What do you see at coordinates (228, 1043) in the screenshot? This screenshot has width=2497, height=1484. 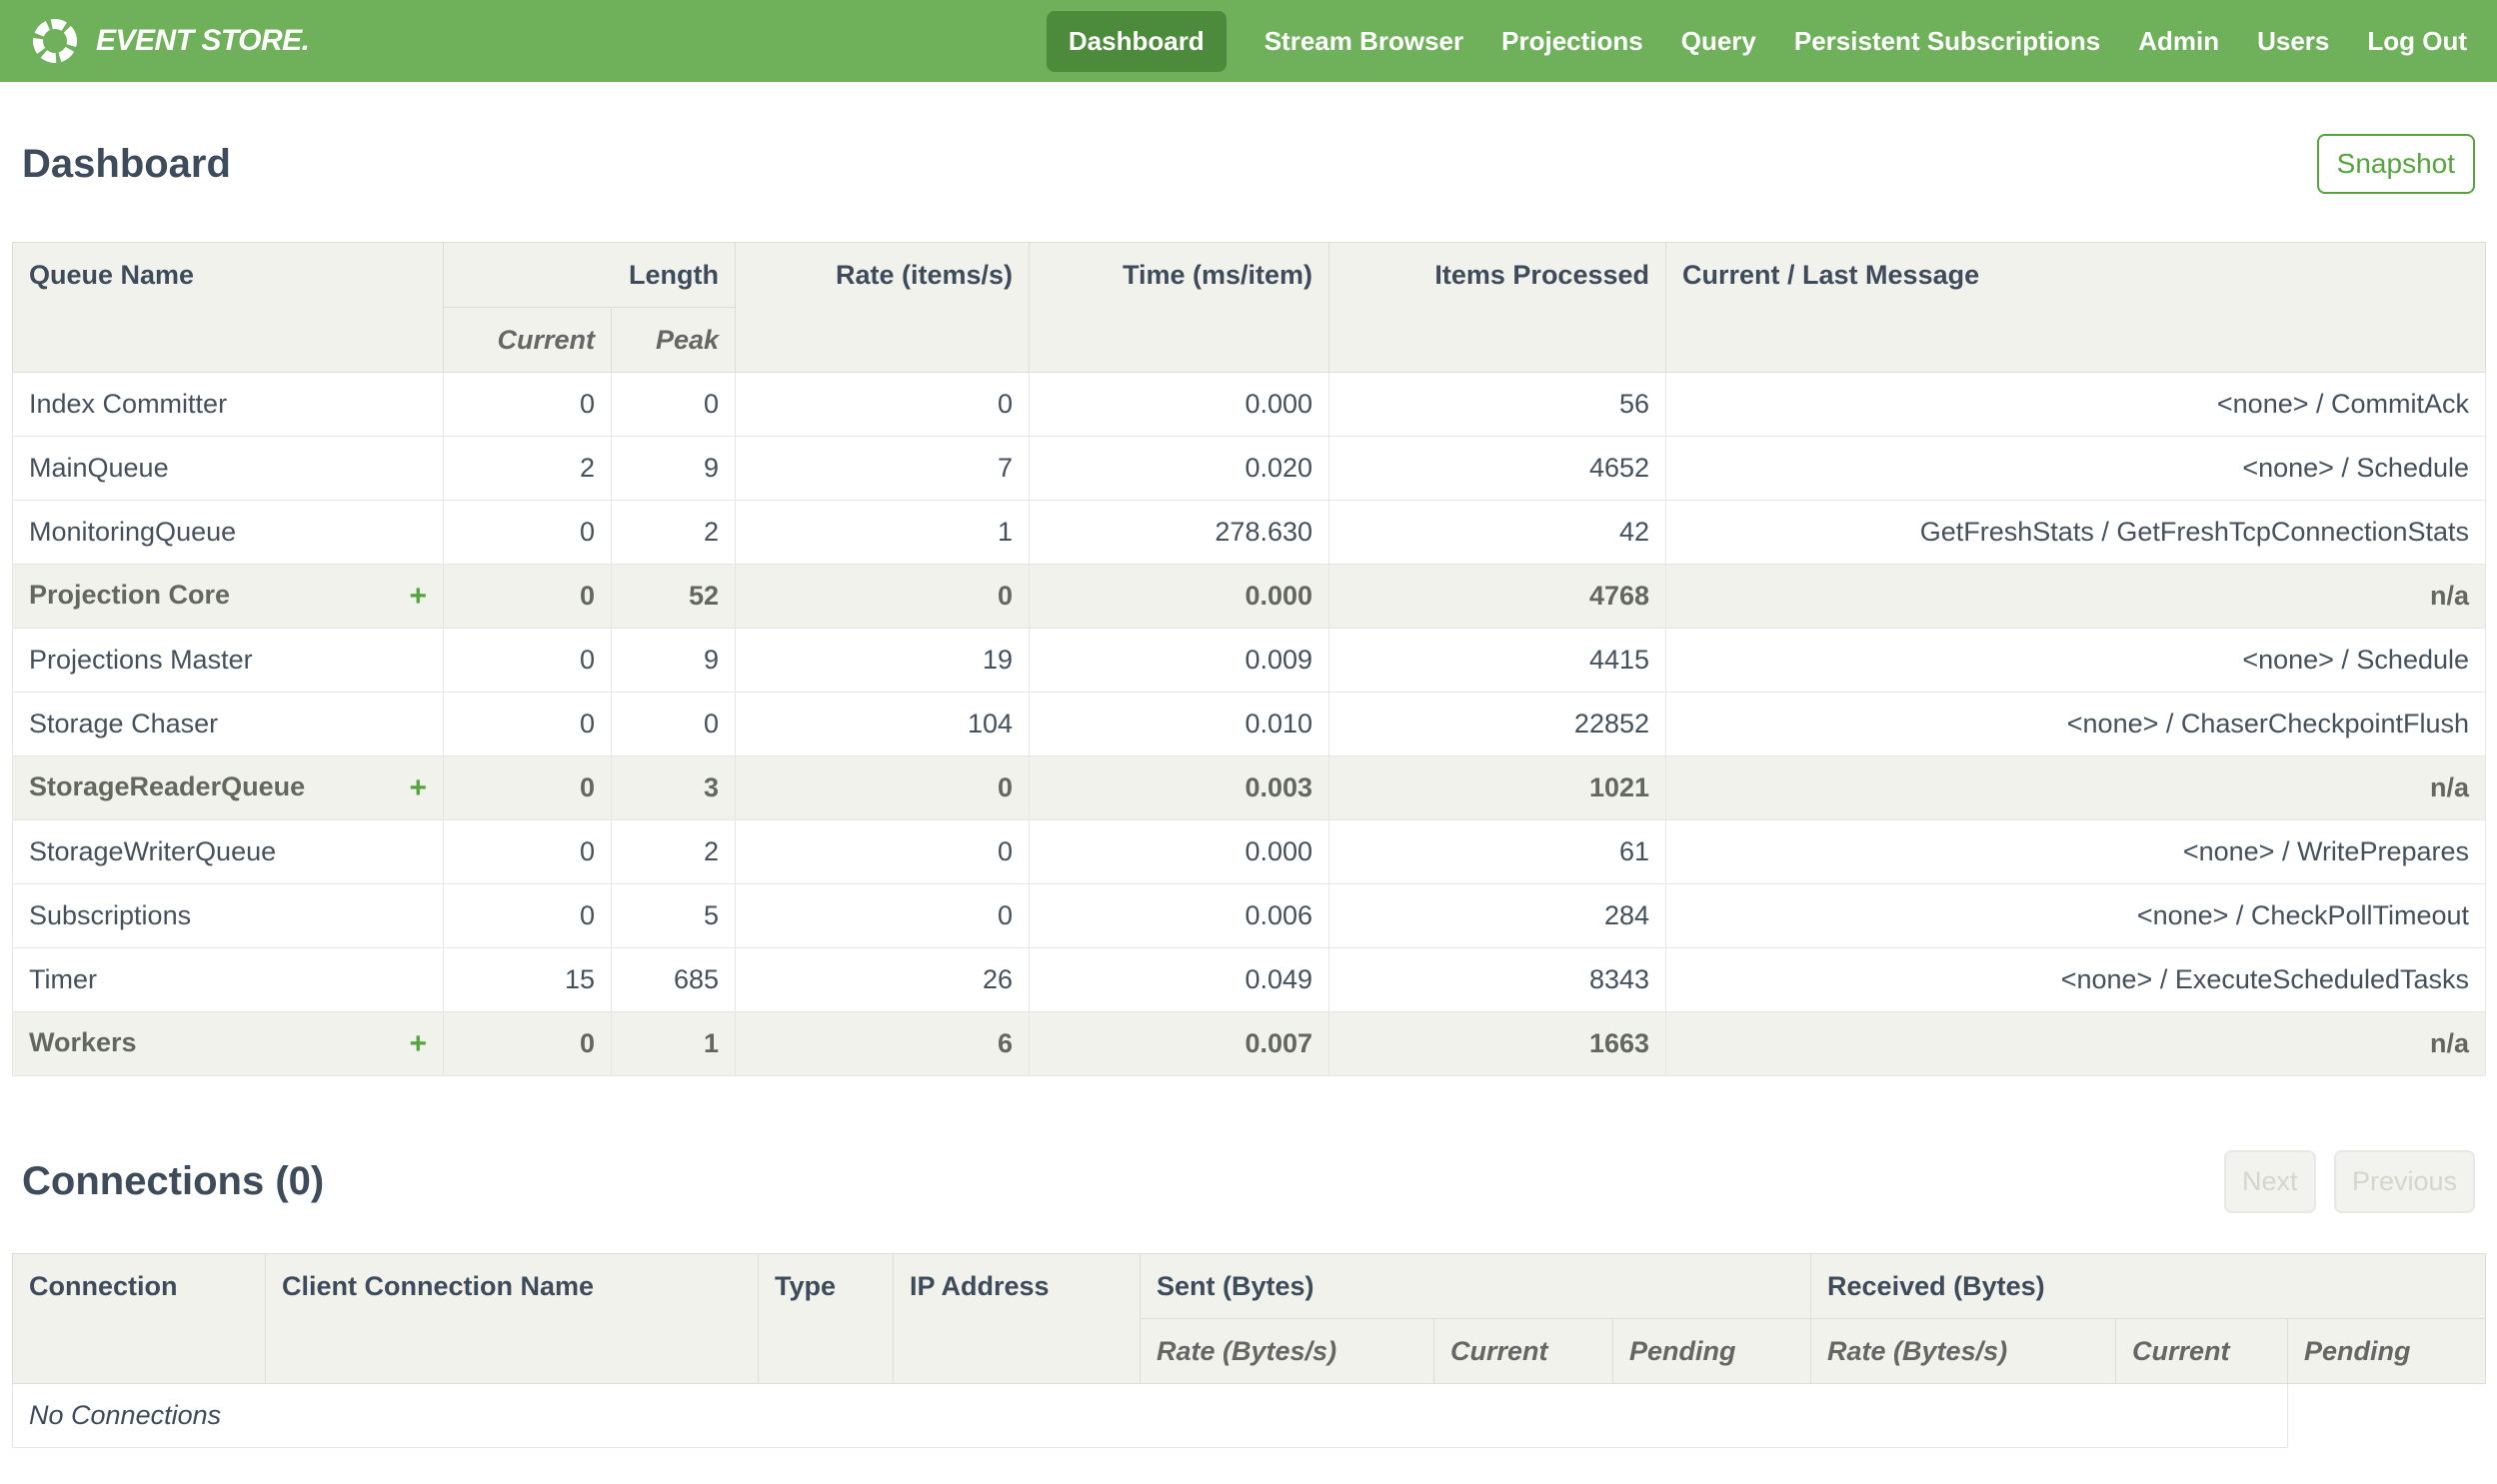 I see `queue-name-cell: + Workers` at bounding box center [228, 1043].